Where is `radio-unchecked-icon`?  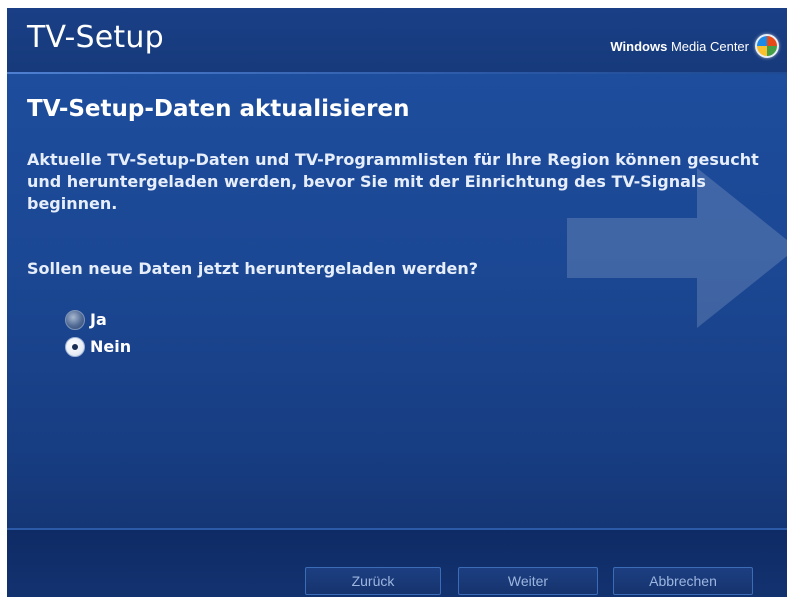 radio-unchecked-icon is located at coordinates (75, 319).